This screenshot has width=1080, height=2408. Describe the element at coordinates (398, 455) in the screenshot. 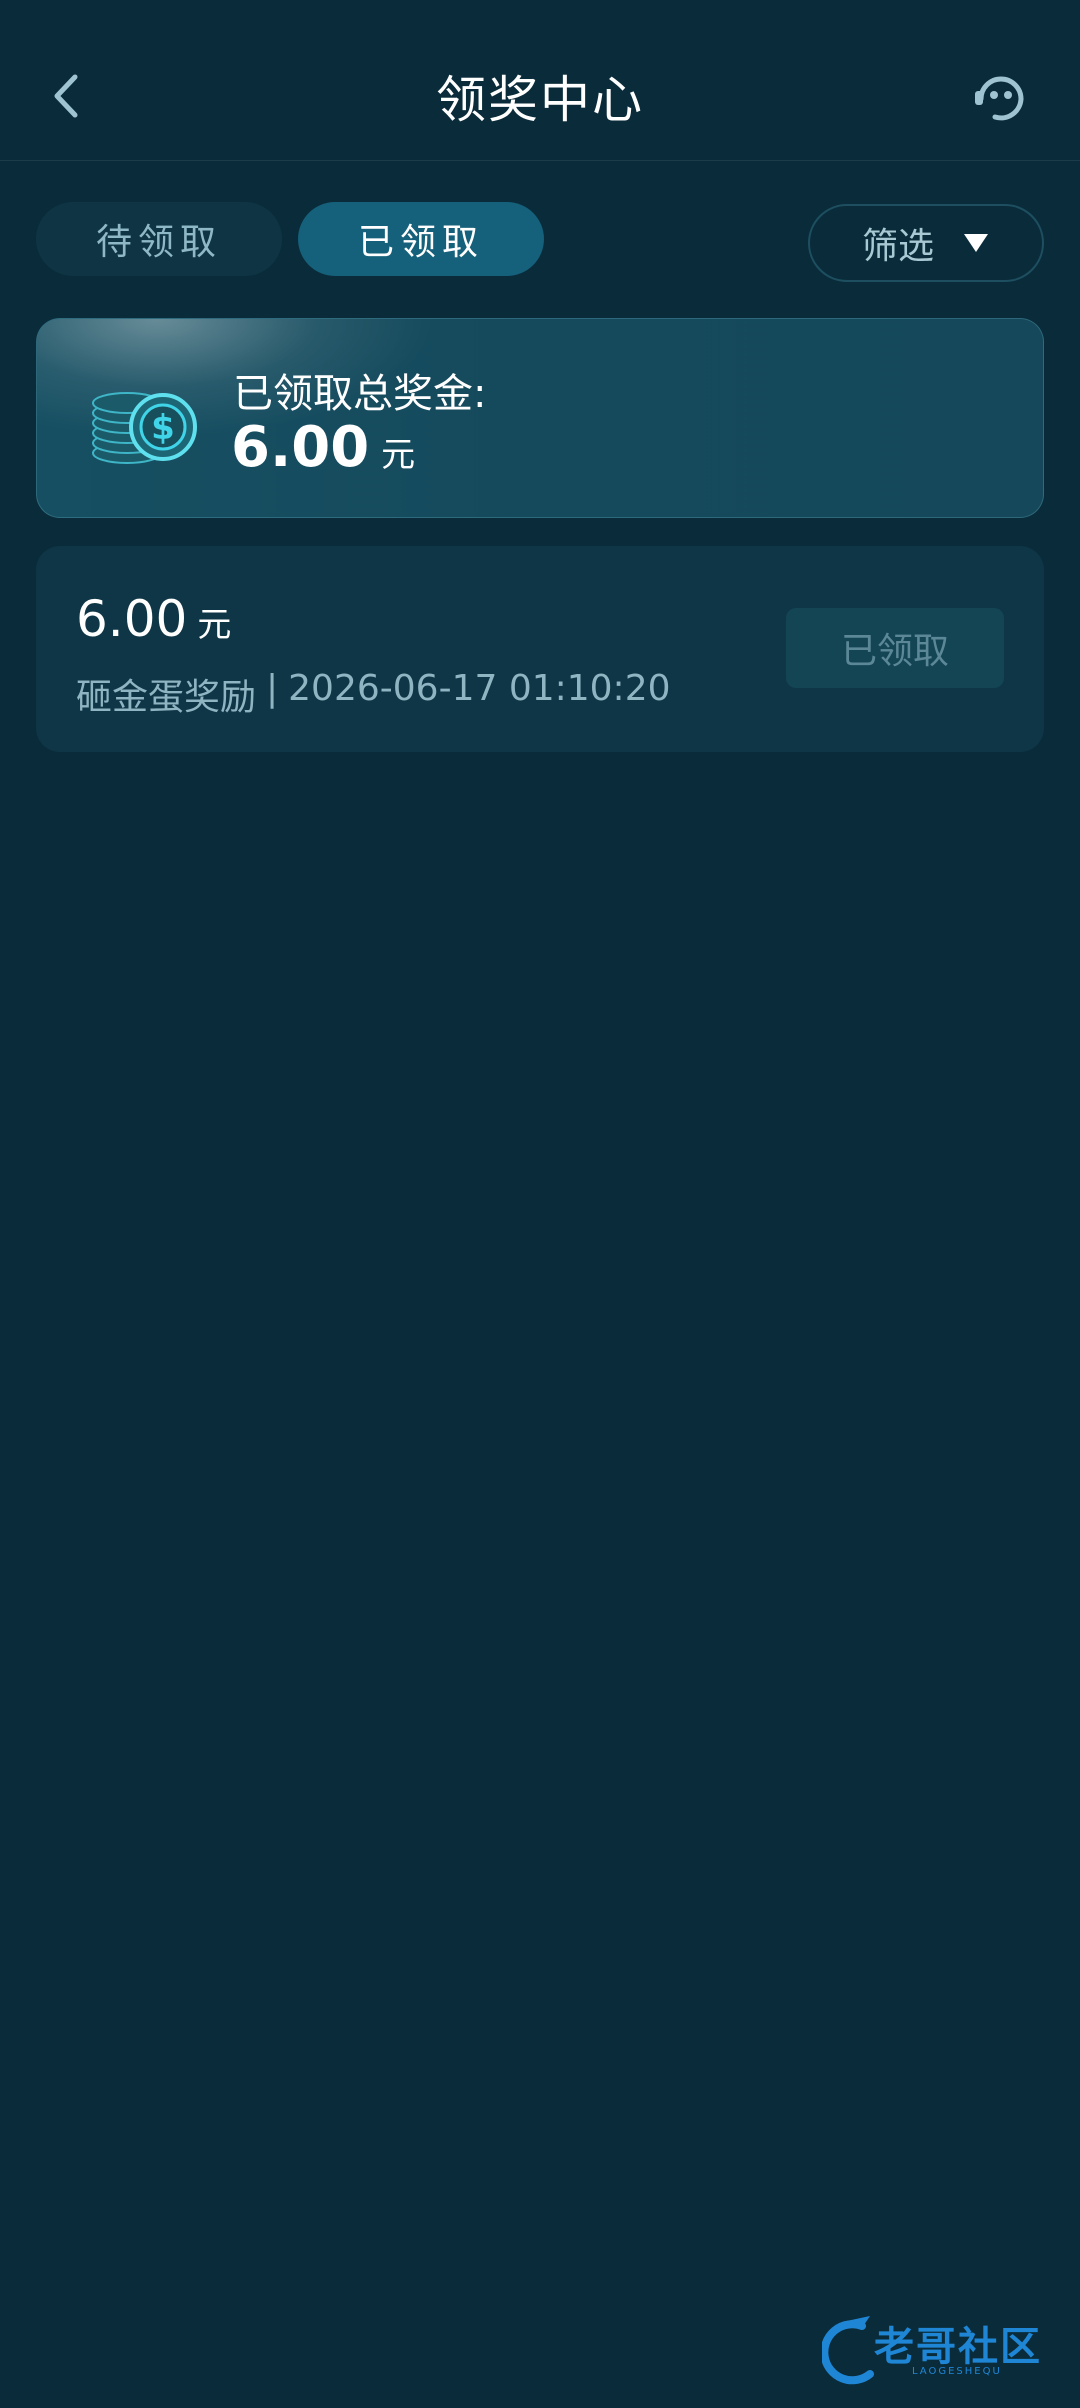

I see `total-reward-unit: 元` at that location.